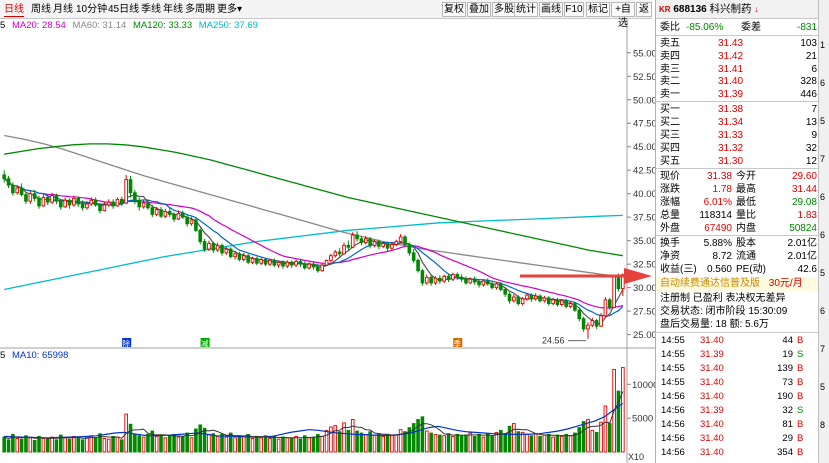 The width and height of the screenshot is (829, 463). What do you see at coordinates (644, 53) in the screenshot?
I see `price-tick-label: 55.00` at bounding box center [644, 53].